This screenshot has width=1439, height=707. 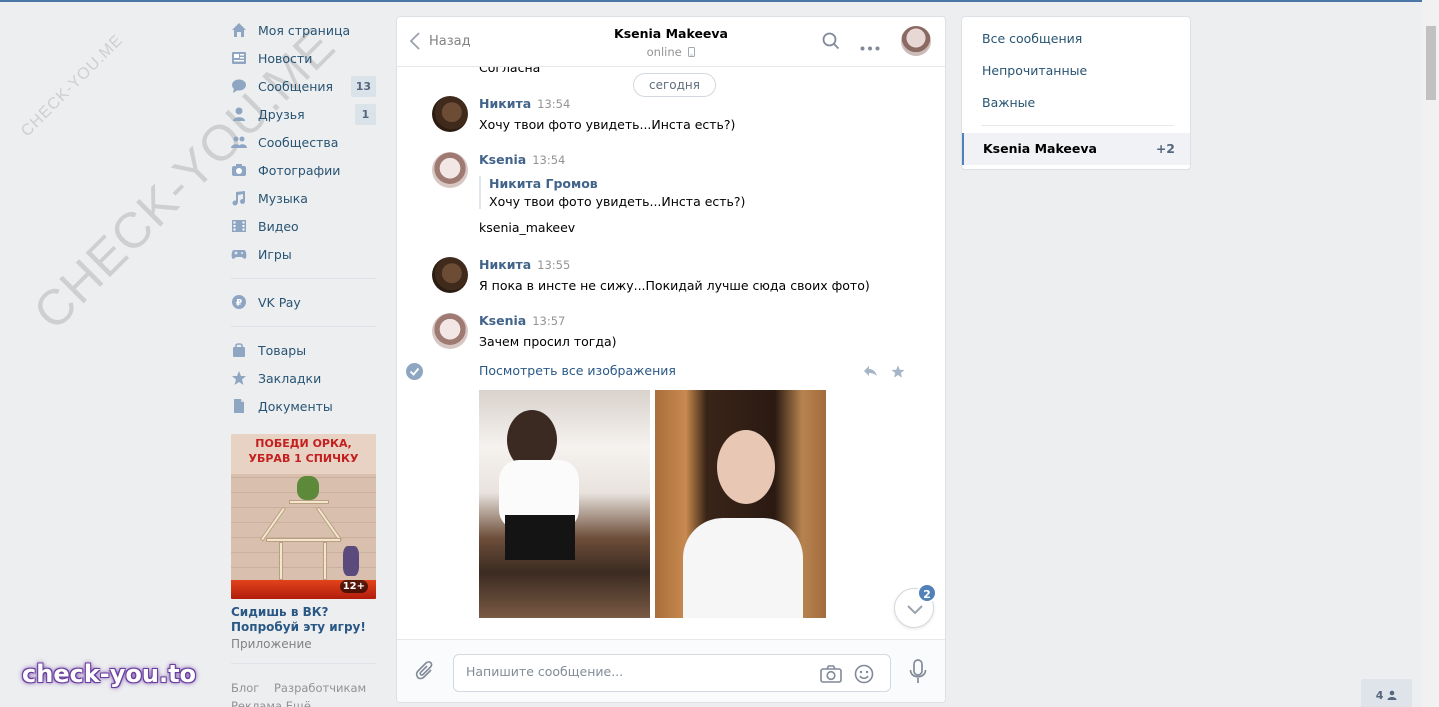 What do you see at coordinates (365, 114) in the screenshot?
I see `friends-count-badge: 1` at bounding box center [365, 114].